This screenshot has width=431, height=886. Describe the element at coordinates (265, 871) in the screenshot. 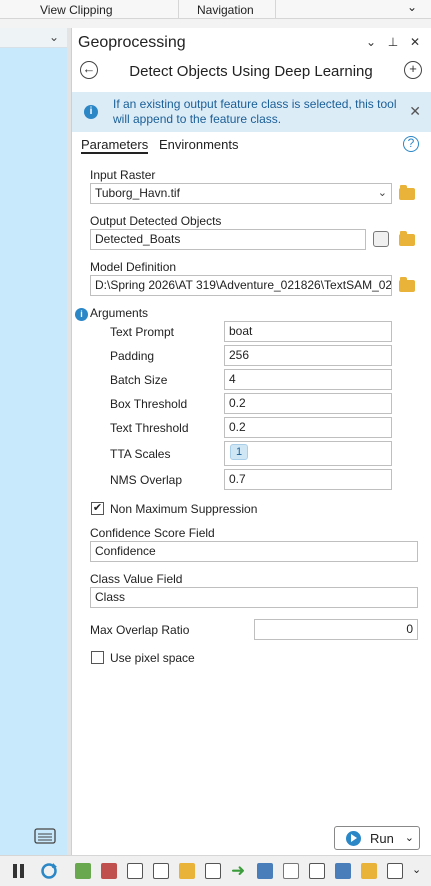

I see `table-icon` at that location.